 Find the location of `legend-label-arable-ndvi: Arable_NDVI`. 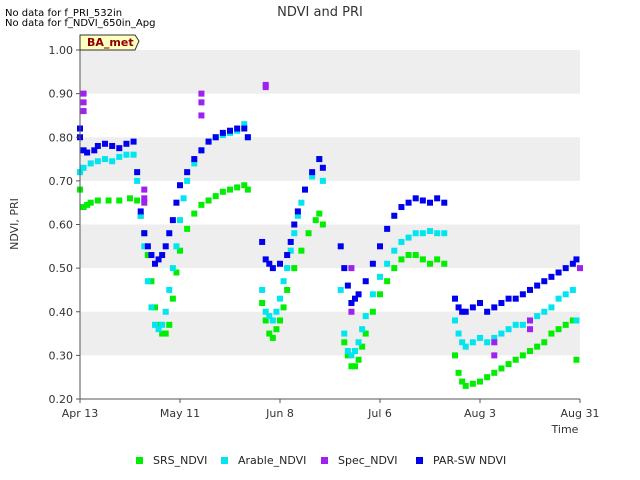

legend-label-arable-ndvi: Arable_NDVI is located at coordinates (272, 460).